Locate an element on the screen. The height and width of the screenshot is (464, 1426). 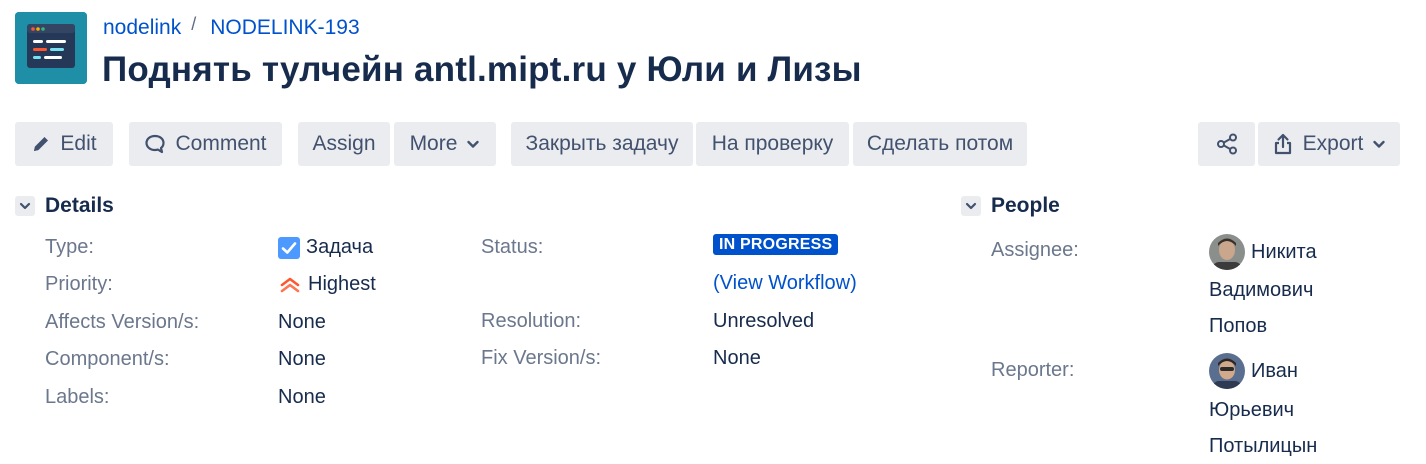
type-value-text: Задача is located at coordinates (340, 247).